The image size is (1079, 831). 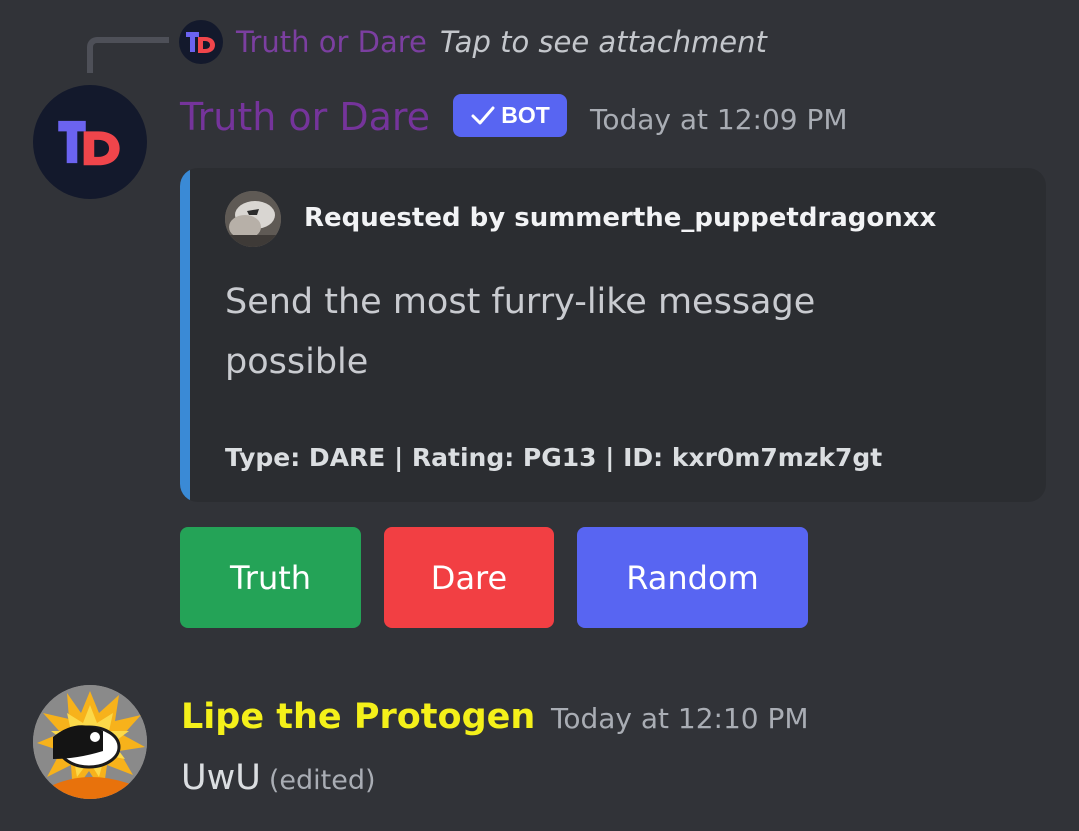 I want to click on user-avatar, so click(x=90, y=742).